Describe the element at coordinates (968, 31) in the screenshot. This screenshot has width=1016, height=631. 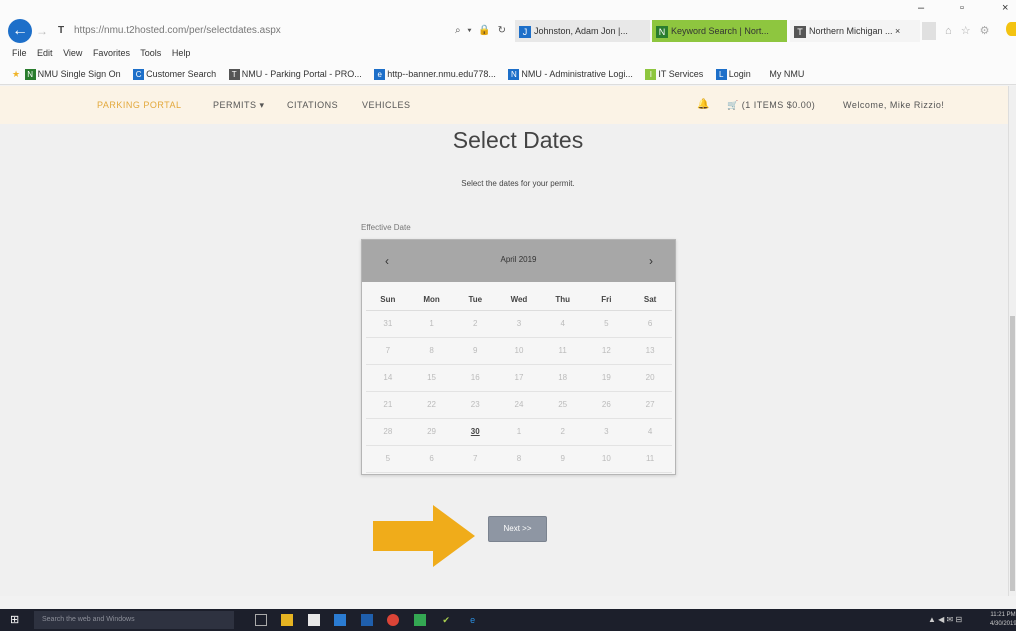
I see `browser-toolbar-icons: ⌂ ☆ ⚙` at that location.